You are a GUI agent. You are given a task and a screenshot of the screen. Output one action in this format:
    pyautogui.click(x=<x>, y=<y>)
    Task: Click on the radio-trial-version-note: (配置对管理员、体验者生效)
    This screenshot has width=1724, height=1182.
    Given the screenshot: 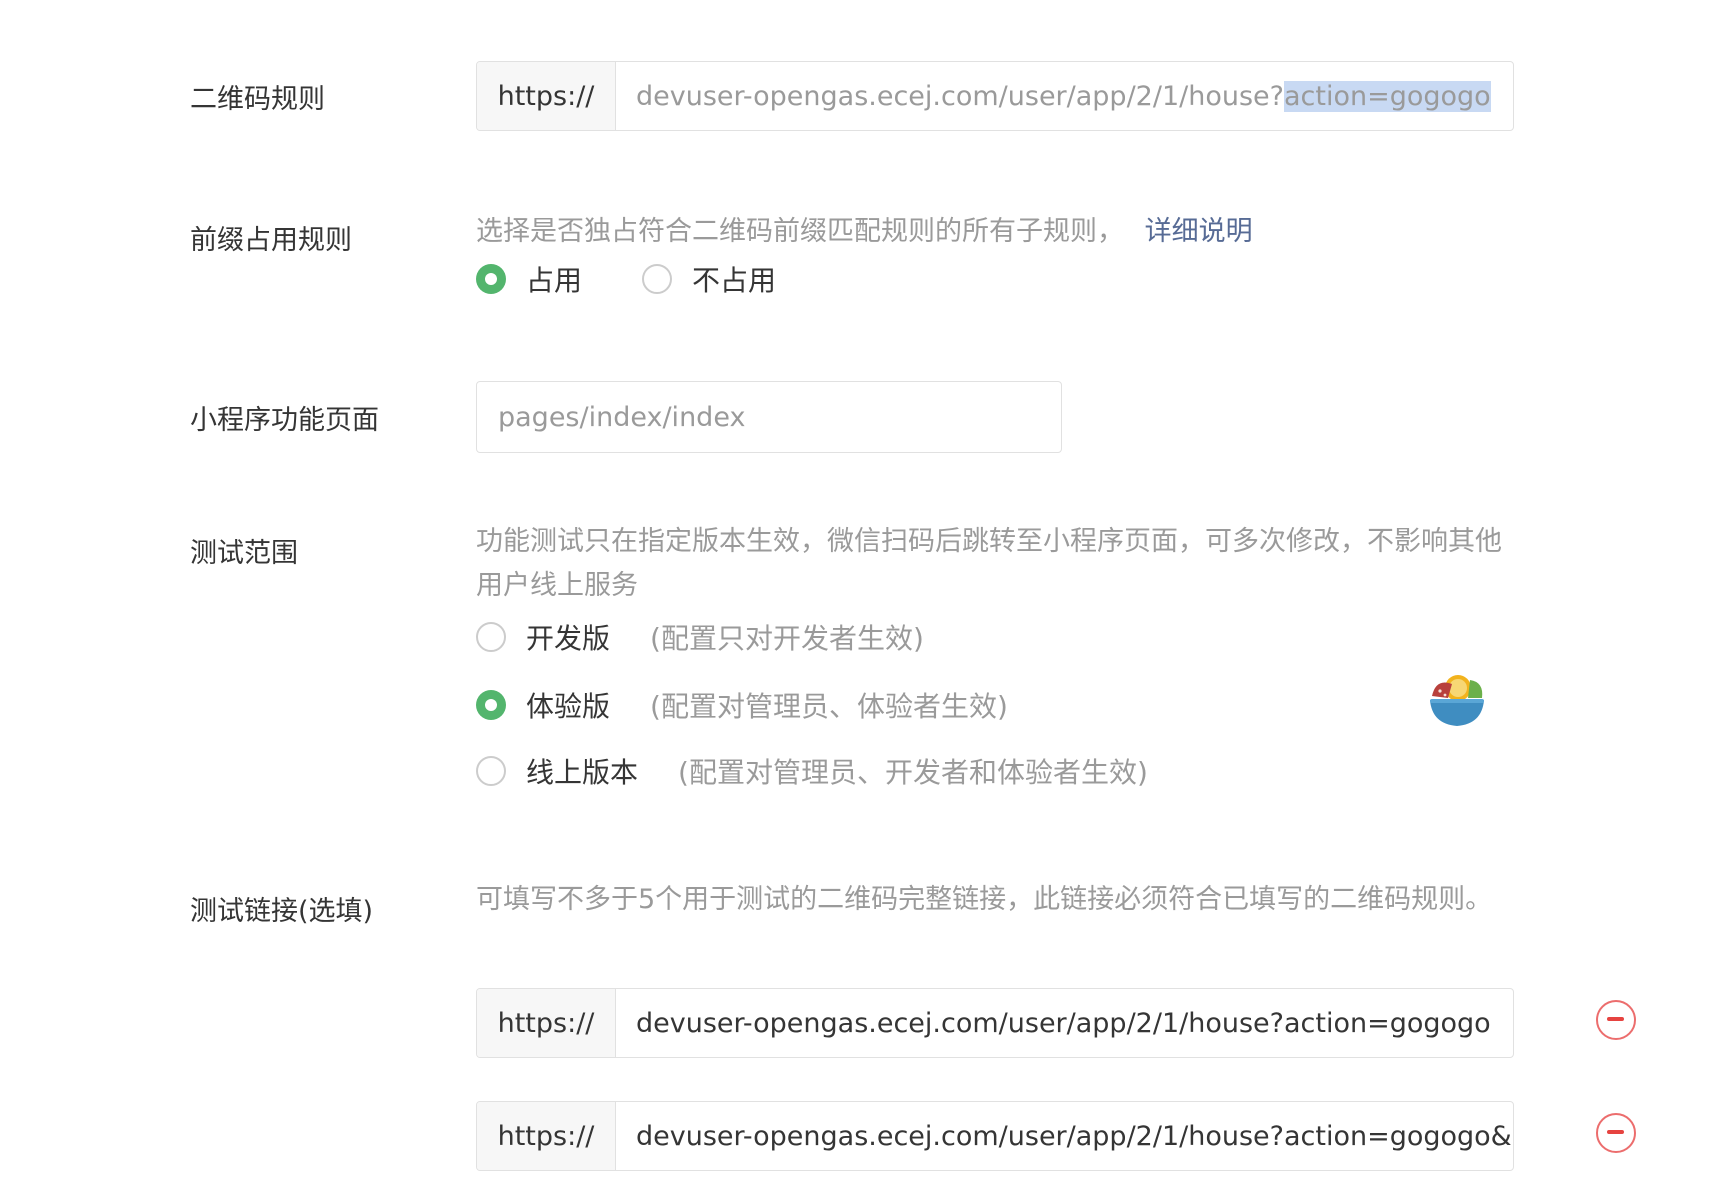 What is the action you would take?
    pyautogui.click(x=829, y=706)
    